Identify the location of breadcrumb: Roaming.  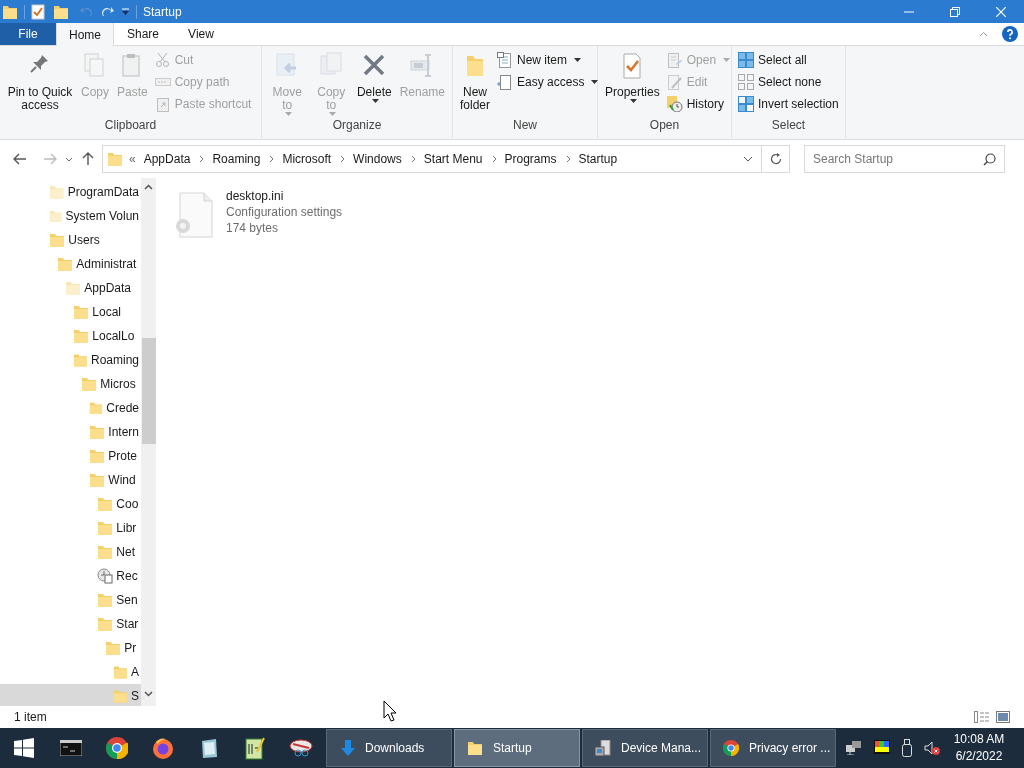
(236, 159).